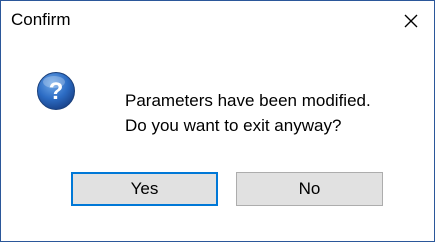 The height and width of the screenshot is (242, 435). I want to click on question-icon: ?, so click(56, 91).